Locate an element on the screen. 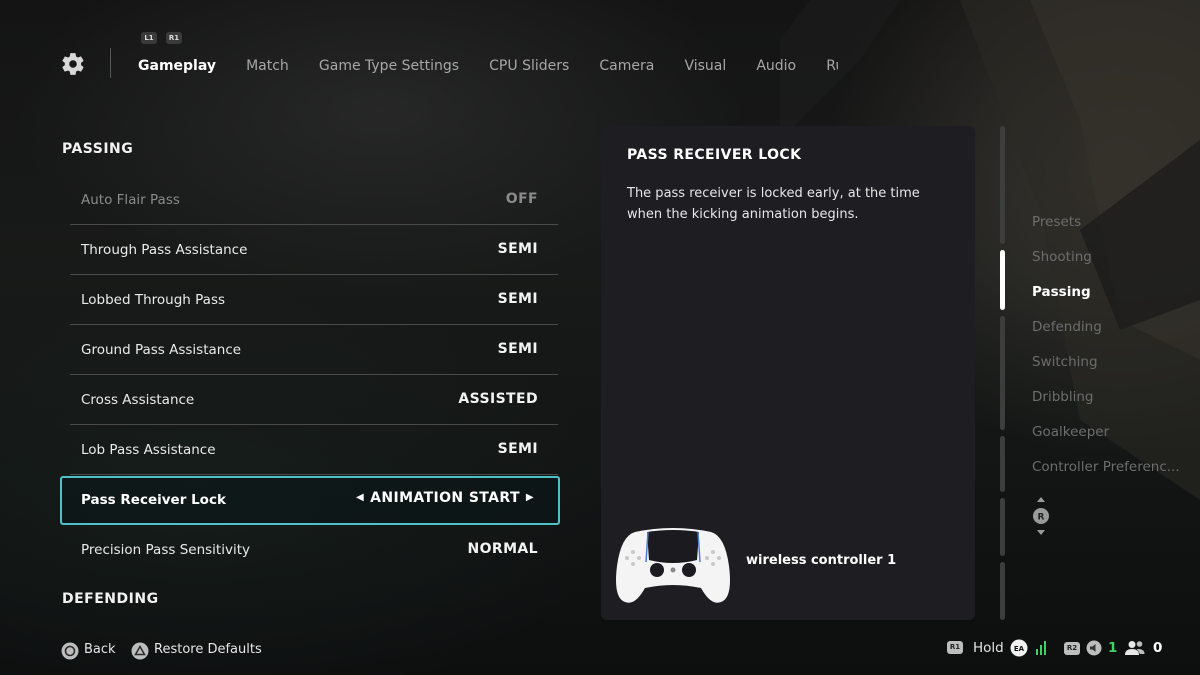  tab-gameplay: Gameplay is located at coordinates (177, 66).